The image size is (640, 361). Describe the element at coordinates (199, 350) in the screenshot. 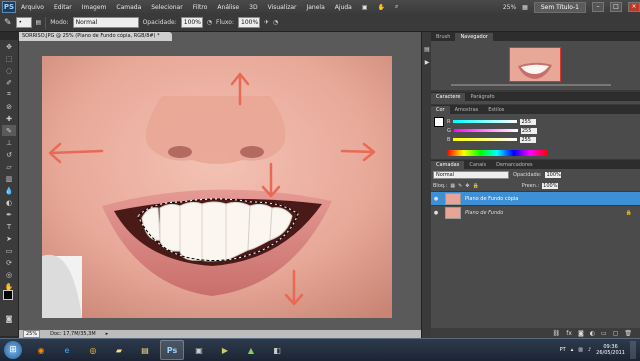

I see `app-taskbar-icon: ▣` at that location.